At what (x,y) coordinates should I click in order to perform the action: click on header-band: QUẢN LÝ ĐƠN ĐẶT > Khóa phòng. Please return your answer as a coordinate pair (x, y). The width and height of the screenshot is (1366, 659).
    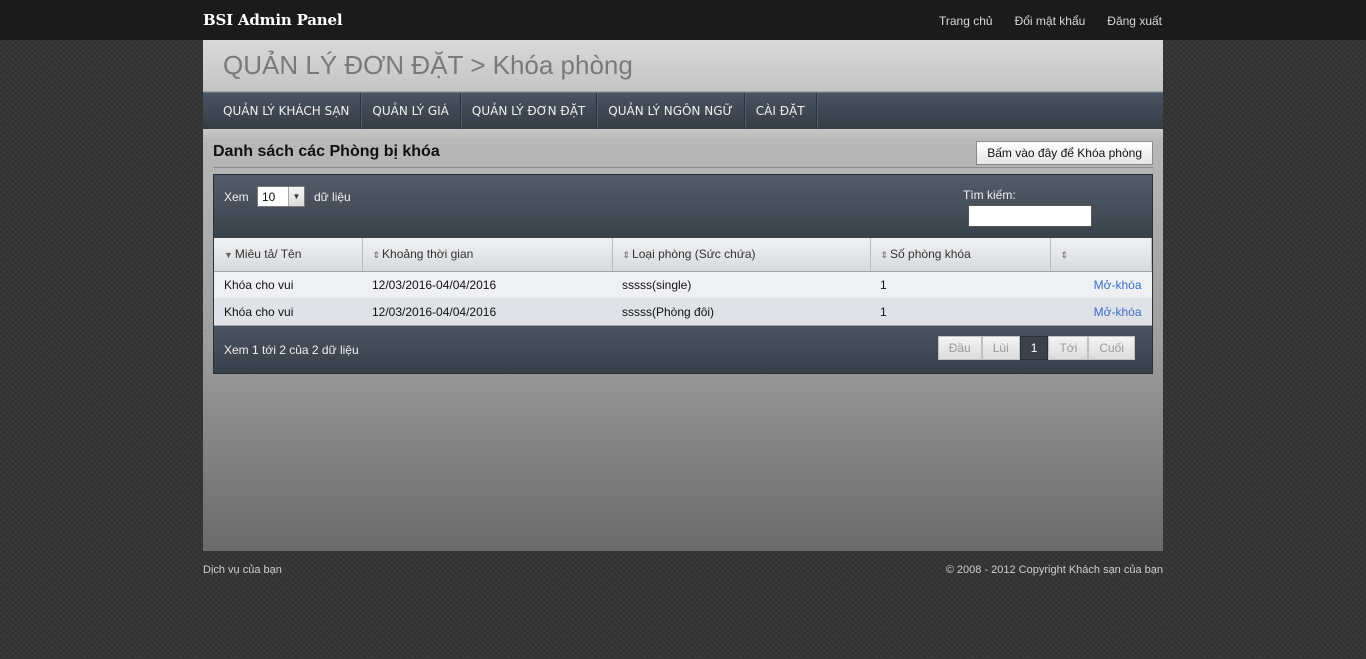
    Looking at the image, I should click on (683, 66).